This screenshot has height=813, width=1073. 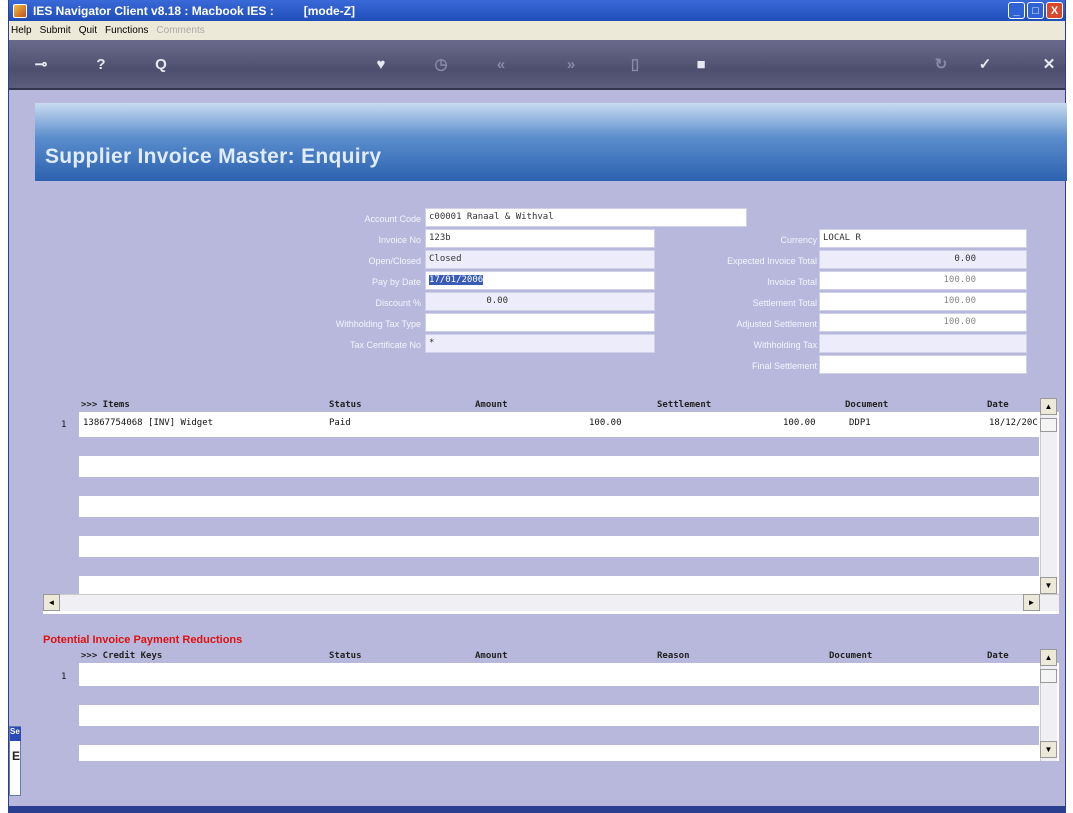 What do you see at coordinates (15, 734) in the screenshot?
I see `side-panel-label: Se` at bounding box center [15, 734].